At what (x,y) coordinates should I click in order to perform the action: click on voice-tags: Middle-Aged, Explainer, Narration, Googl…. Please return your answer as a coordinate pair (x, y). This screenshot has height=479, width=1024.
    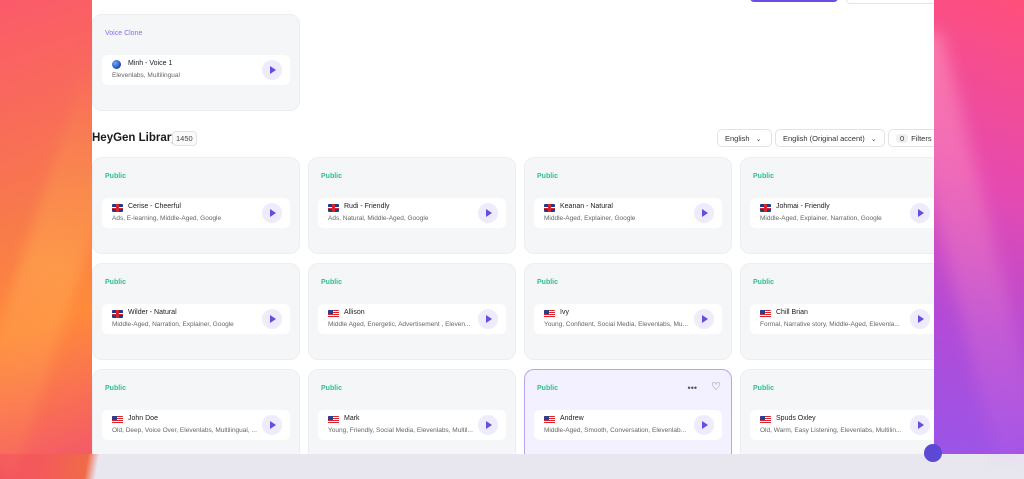
    Looking at the image, I should click on (821, 218).